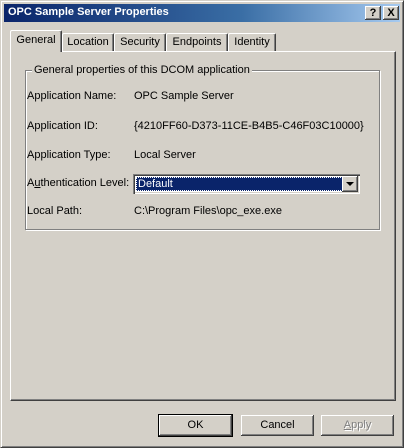 Image resolution: width=404 pixels, height=448 pixels. Describe the element at coordinates (361, 425) in the screenshot. I see `apply-label-suffix: pply` at that location.